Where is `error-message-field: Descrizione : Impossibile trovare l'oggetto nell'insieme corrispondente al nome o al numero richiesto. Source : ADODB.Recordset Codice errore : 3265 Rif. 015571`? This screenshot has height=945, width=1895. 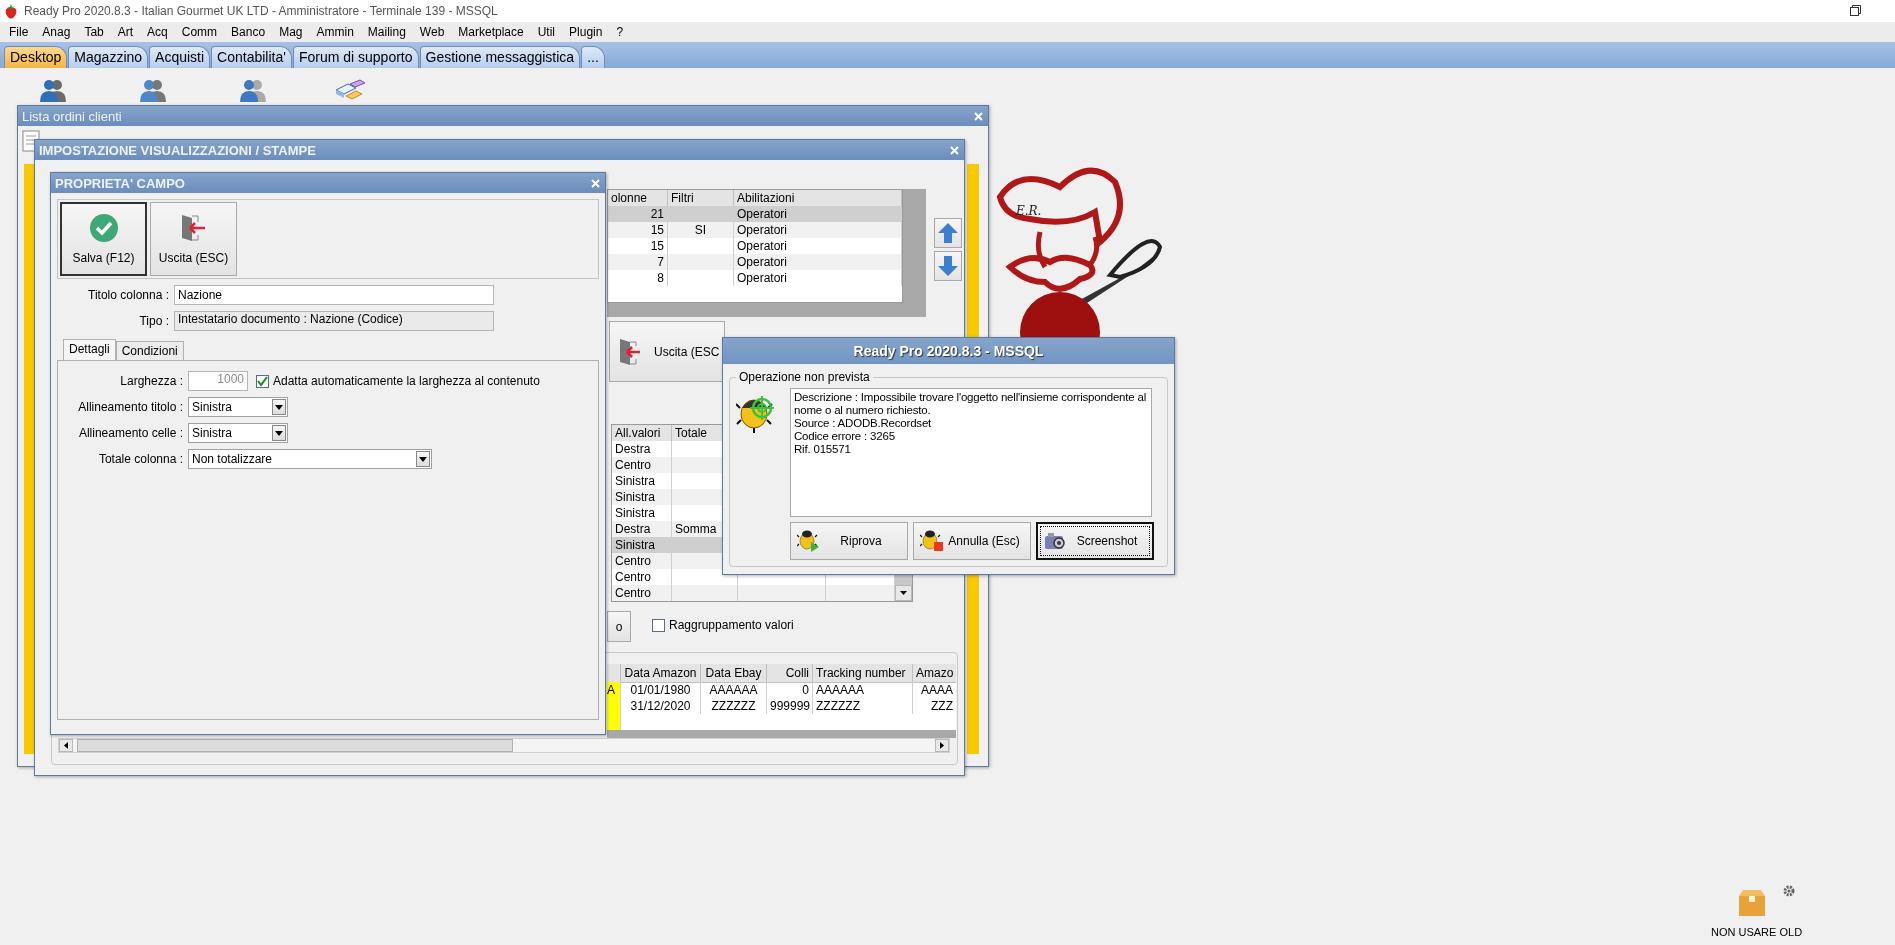
error-message-field: Descrizione : Impossibile trovare l'oggetto nell'insieme corrispondente al nome o al numero richiesto. Source : ADODB.Recordset Codice errore : 3265 Rif. 015571 is located at coordinates (971, 452).